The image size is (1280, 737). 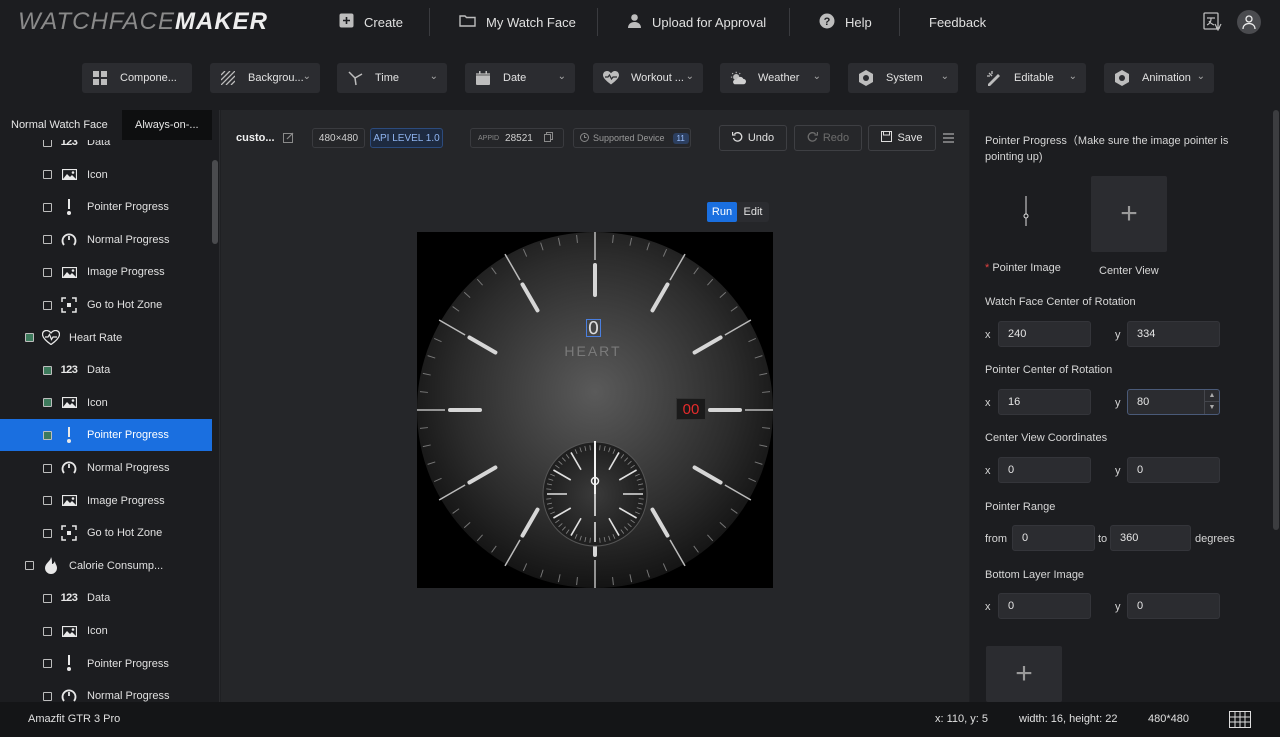 I want to click on tab-normal-watch-face: Normal Watch Face, so click(x=61, y=125).